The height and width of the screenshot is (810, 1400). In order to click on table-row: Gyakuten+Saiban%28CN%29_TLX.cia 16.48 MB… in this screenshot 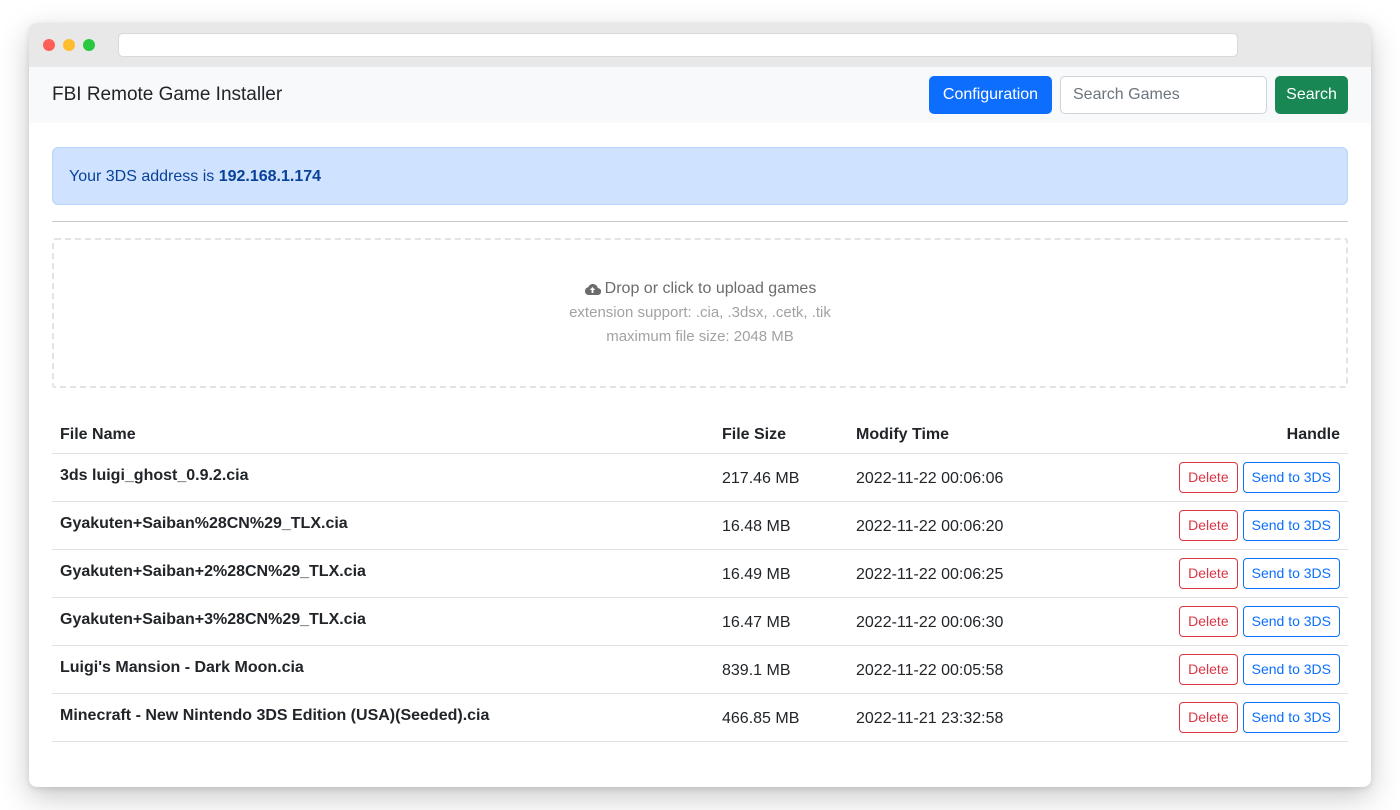, I will do `click(700, 525)`.